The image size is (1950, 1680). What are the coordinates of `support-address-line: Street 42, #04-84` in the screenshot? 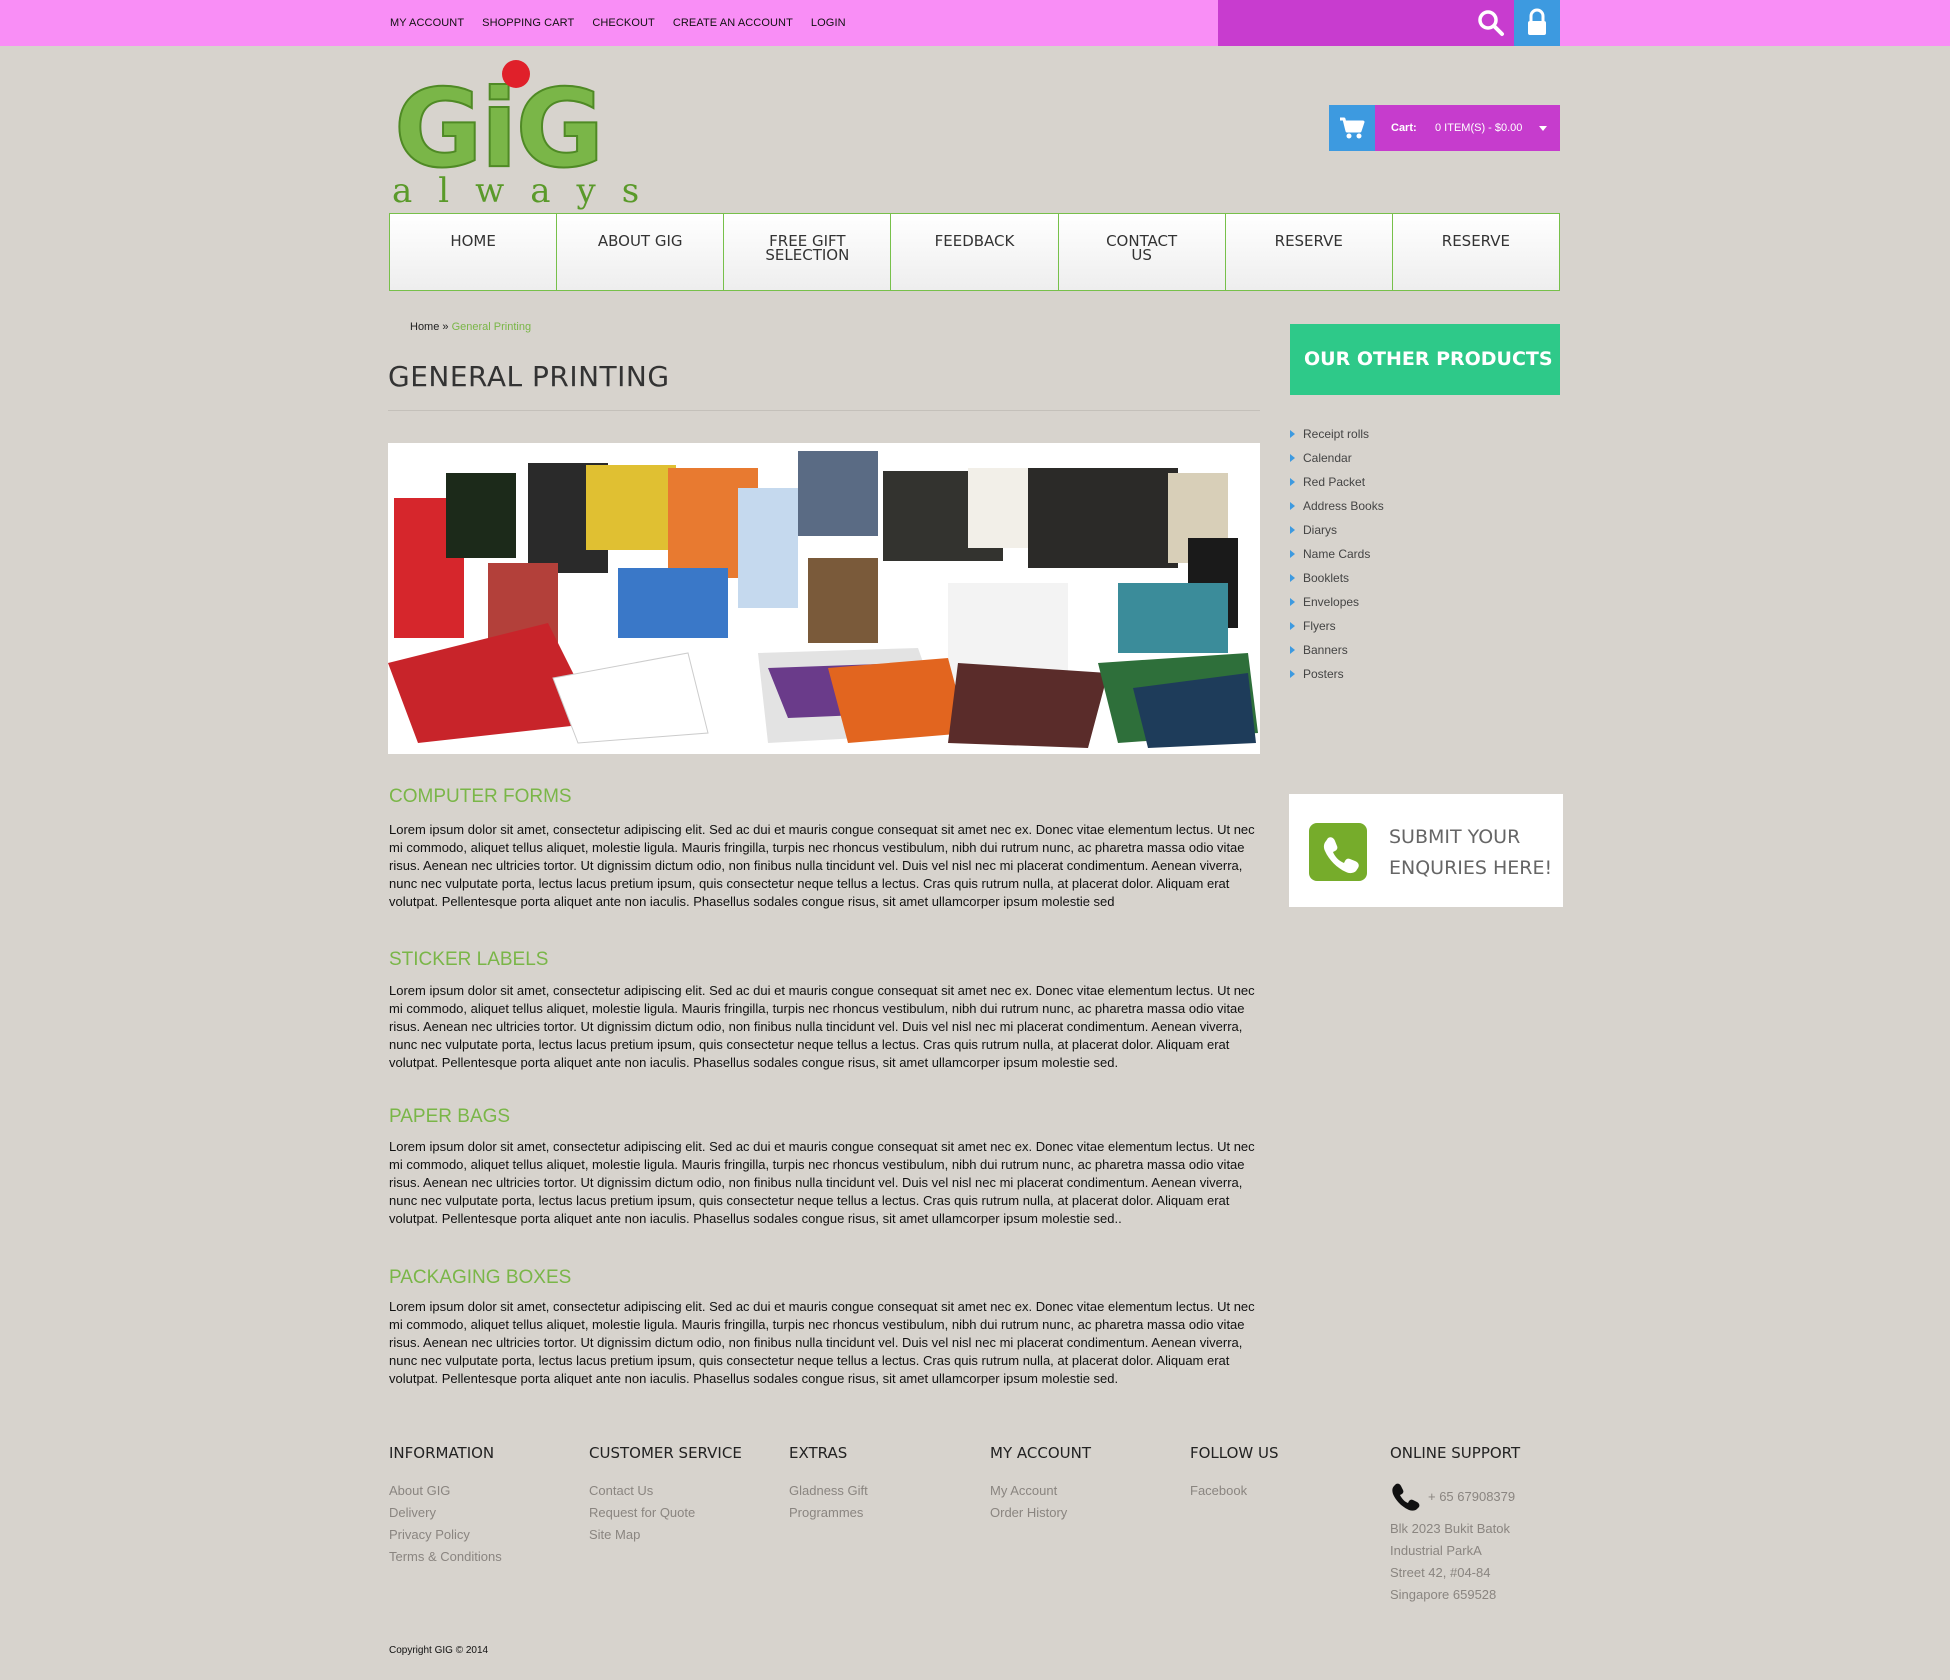 It's located at (1440, 1572).